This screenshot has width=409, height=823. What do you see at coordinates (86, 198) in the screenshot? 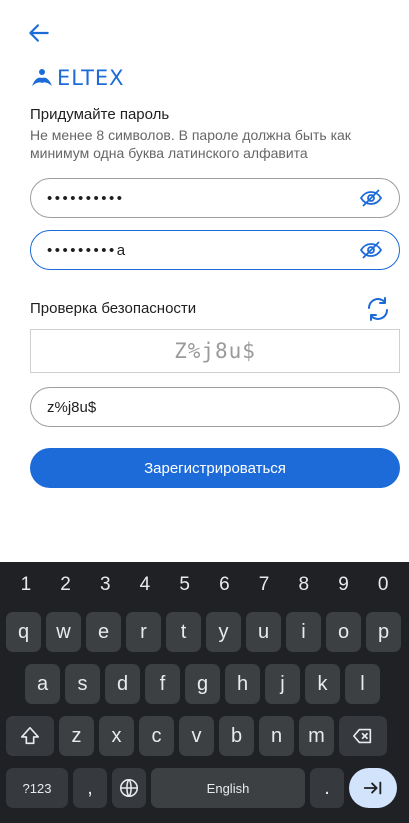
I see `password-value: ••••••••••` at bounding box center [86, 198].